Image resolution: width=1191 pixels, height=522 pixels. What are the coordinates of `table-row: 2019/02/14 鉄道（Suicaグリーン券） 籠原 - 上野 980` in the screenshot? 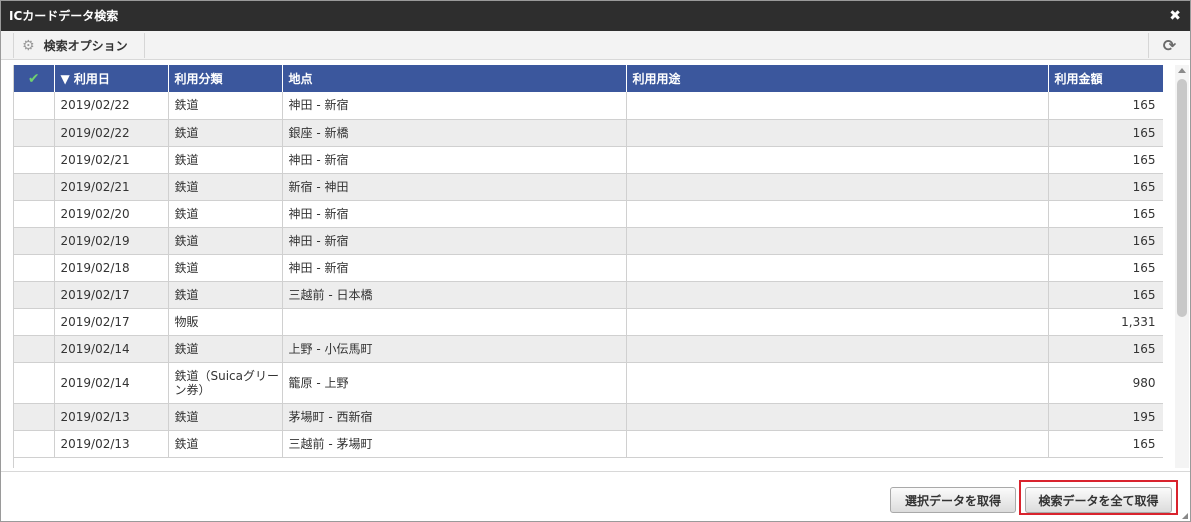 It's located at (588, 383).